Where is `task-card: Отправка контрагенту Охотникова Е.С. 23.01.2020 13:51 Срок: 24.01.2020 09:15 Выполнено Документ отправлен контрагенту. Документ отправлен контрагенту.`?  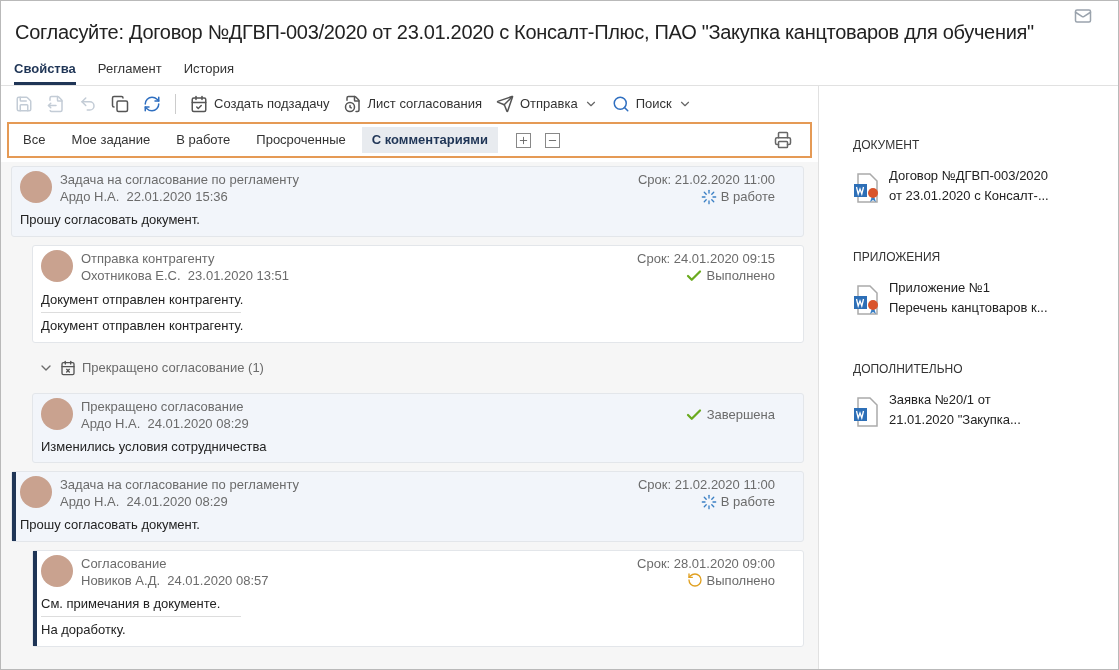 task-card: Отправка контрагенту Охотникова Е.С. 23.01.2020 13:51 Срок: 24.01.2020 09:15 Выполнено Документ отправлен контрагенту. Документ отправлен контрагенту. is located at coordinates (418, 293).